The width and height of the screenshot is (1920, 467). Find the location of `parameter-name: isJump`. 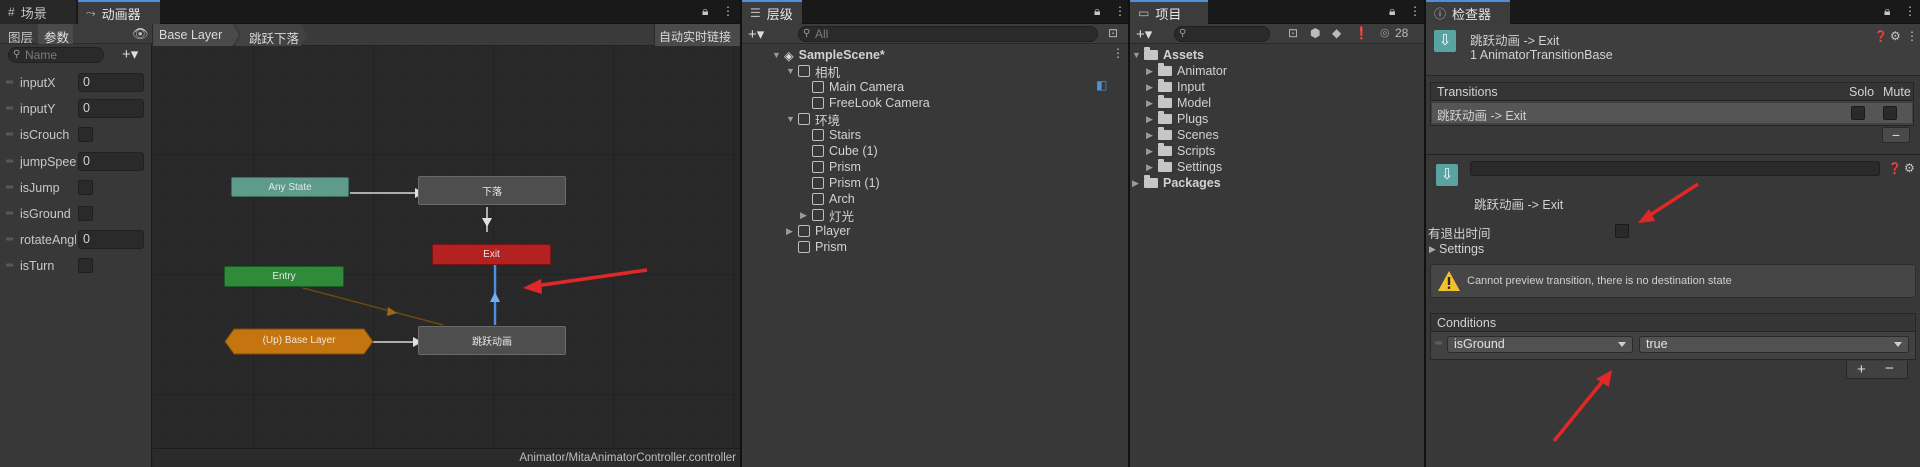

parameter-name: isJump is located at coordinates (48, 188).